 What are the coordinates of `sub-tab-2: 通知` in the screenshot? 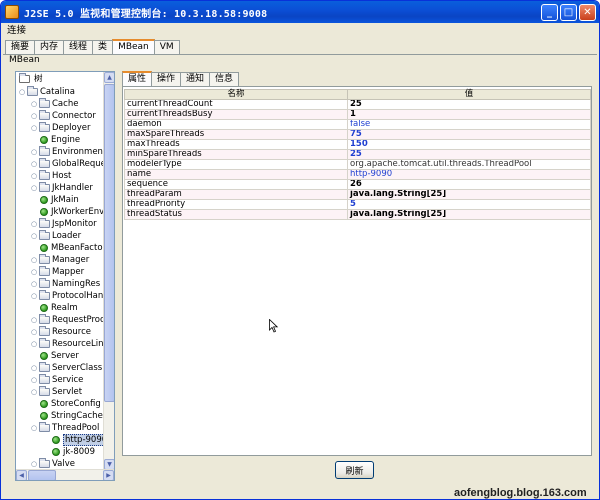 It's located at (195, 79).